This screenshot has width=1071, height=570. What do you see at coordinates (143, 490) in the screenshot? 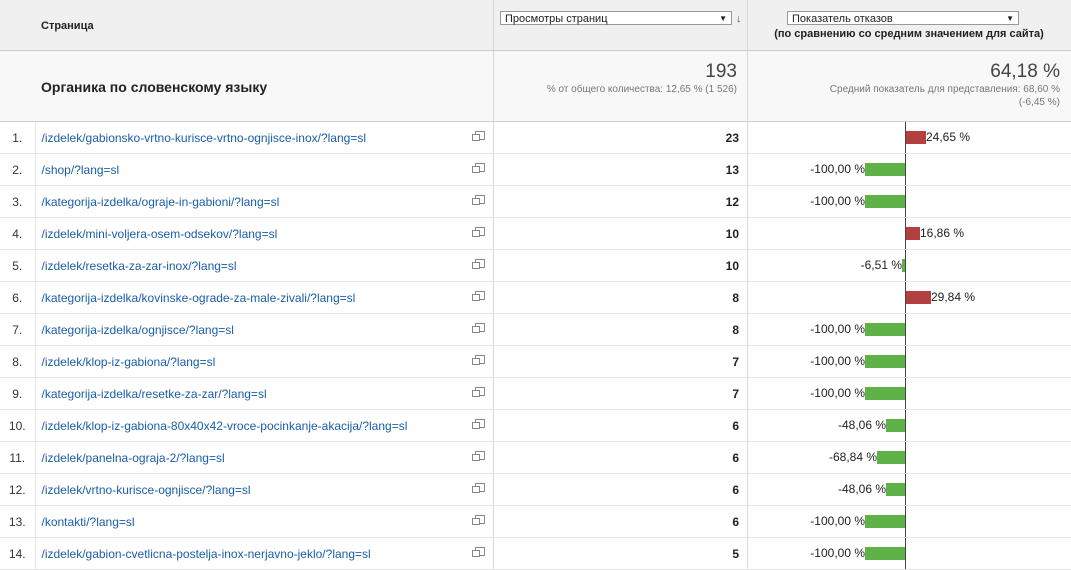
I see `page-link: /izdelek/vrtno-kurisce-ognjisce/?lang=sl` at bounding box center [143, 490].